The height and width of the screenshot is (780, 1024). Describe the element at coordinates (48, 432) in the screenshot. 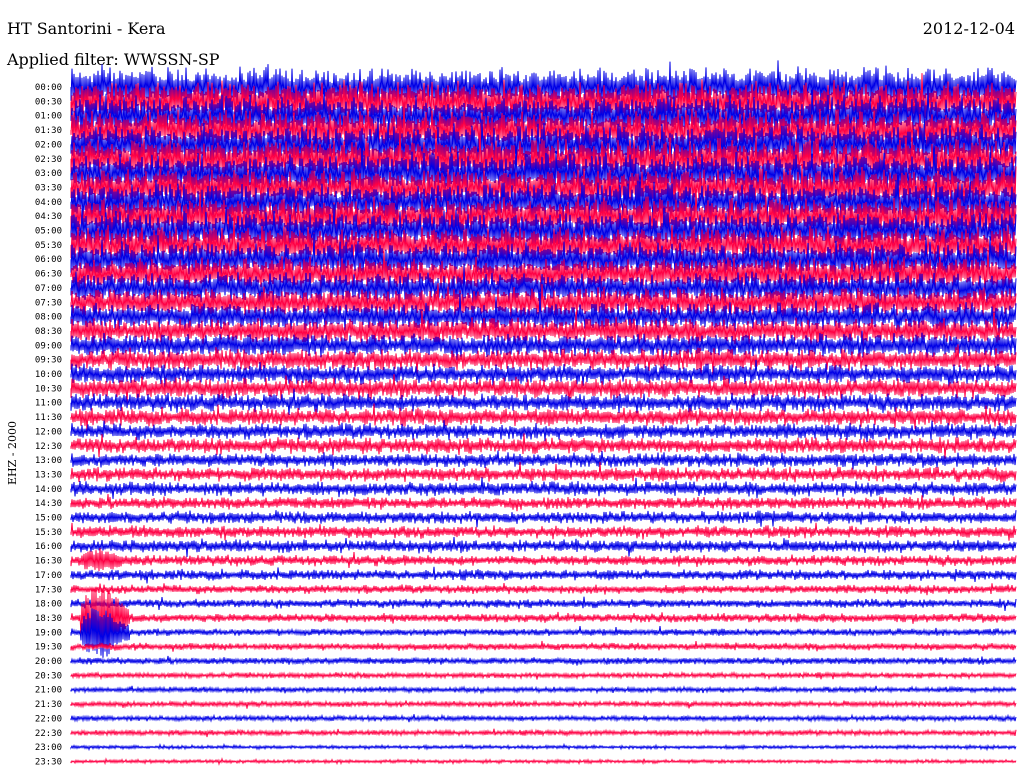

I see `time-label: 12:00` at that location.